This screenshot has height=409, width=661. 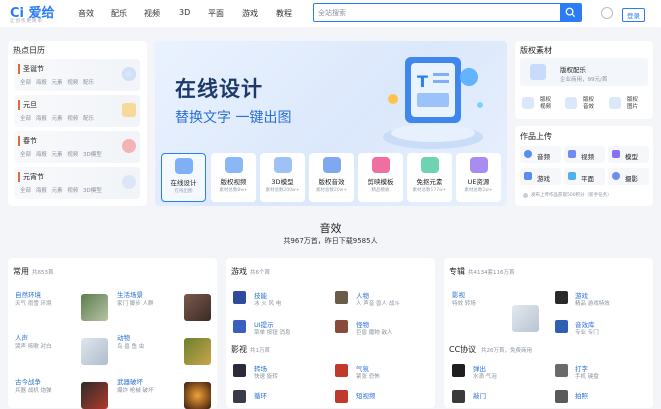 What do you see at coordinates (561, 396) in the screenshot?
I see `photo-thumbnail` at bounding box center [561, 396].